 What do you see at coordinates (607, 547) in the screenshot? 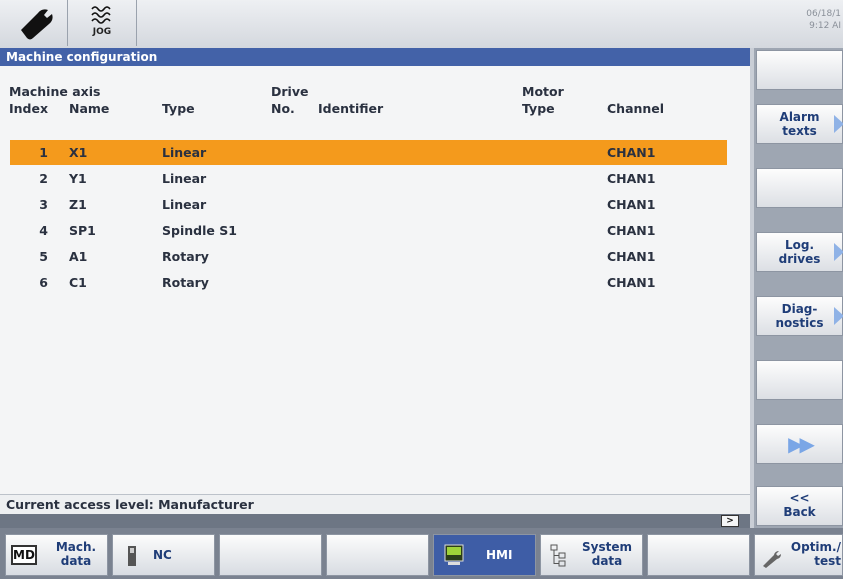
I see `system-line1: System` at bounding box center [607, 547].